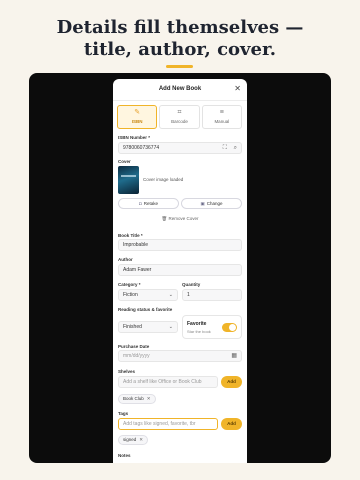 The width and height of the screenshot is (360, 480). I want to click on cover-status: Cover image loaded, so click(163, 179).